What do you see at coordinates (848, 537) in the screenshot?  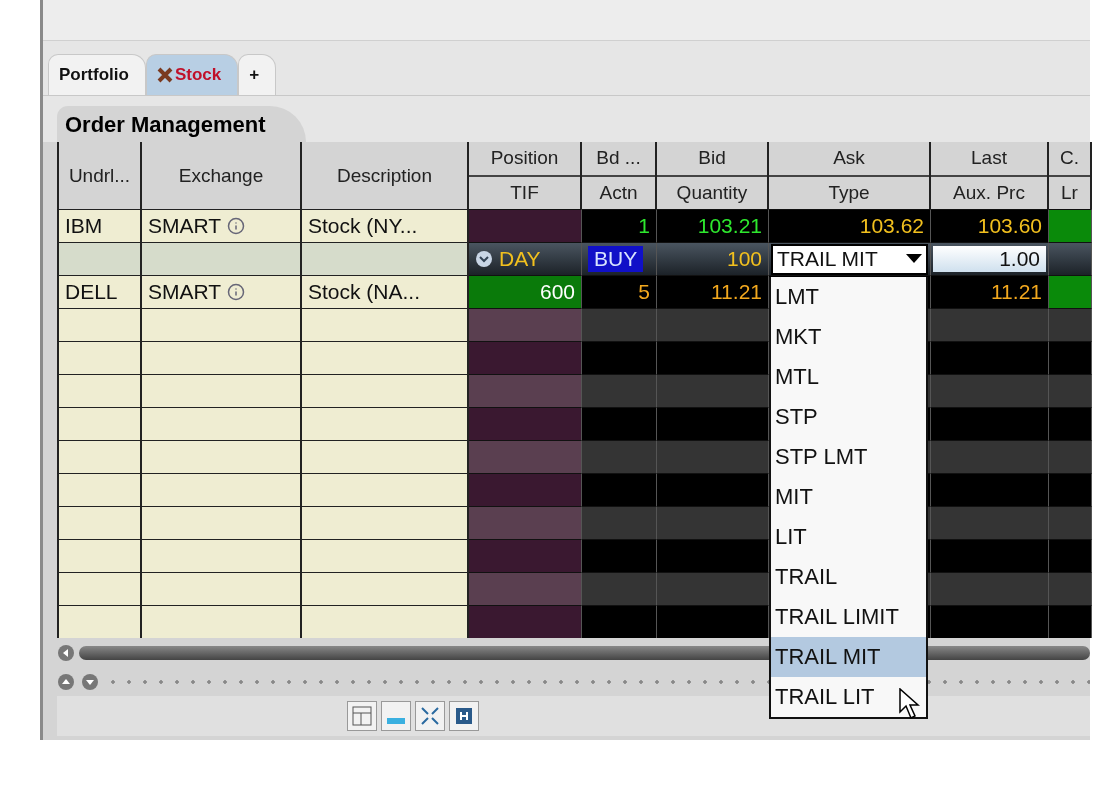 I see `menu-item: LIT` at bounding box center [848, 537].